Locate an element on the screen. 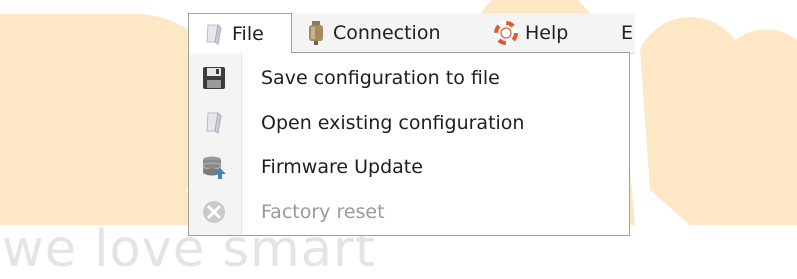 The height and width of the screenshot is (279, 797). menu-item-label: Factory reset is located at coordinates (323, 212).